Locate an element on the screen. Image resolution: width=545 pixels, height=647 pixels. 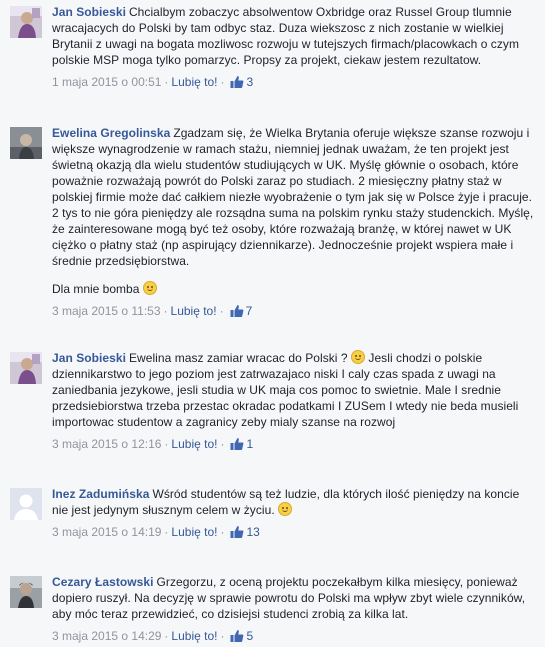
like-count: 7 is located at coordinates (249, 311).